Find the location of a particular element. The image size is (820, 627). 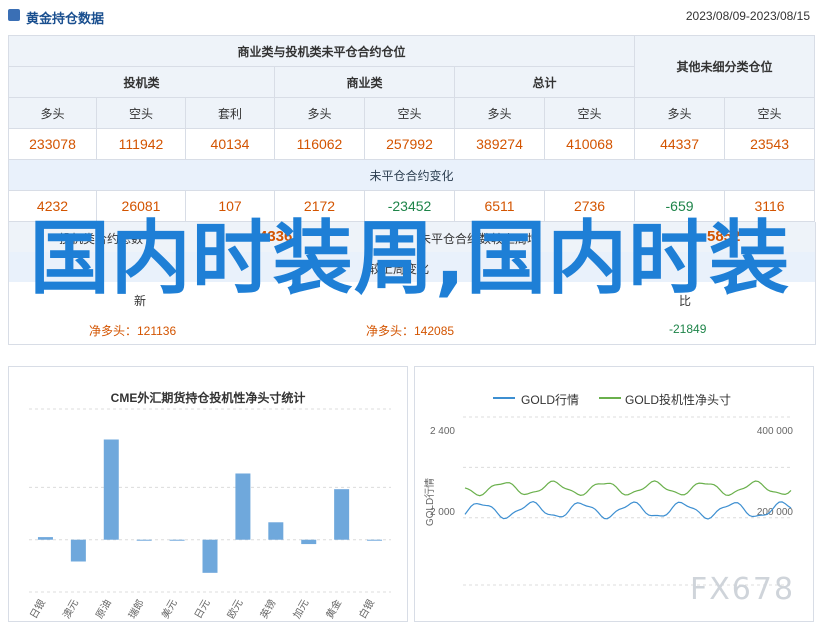

x-tick-label: 英镑 is located at coordinates (267, 609).